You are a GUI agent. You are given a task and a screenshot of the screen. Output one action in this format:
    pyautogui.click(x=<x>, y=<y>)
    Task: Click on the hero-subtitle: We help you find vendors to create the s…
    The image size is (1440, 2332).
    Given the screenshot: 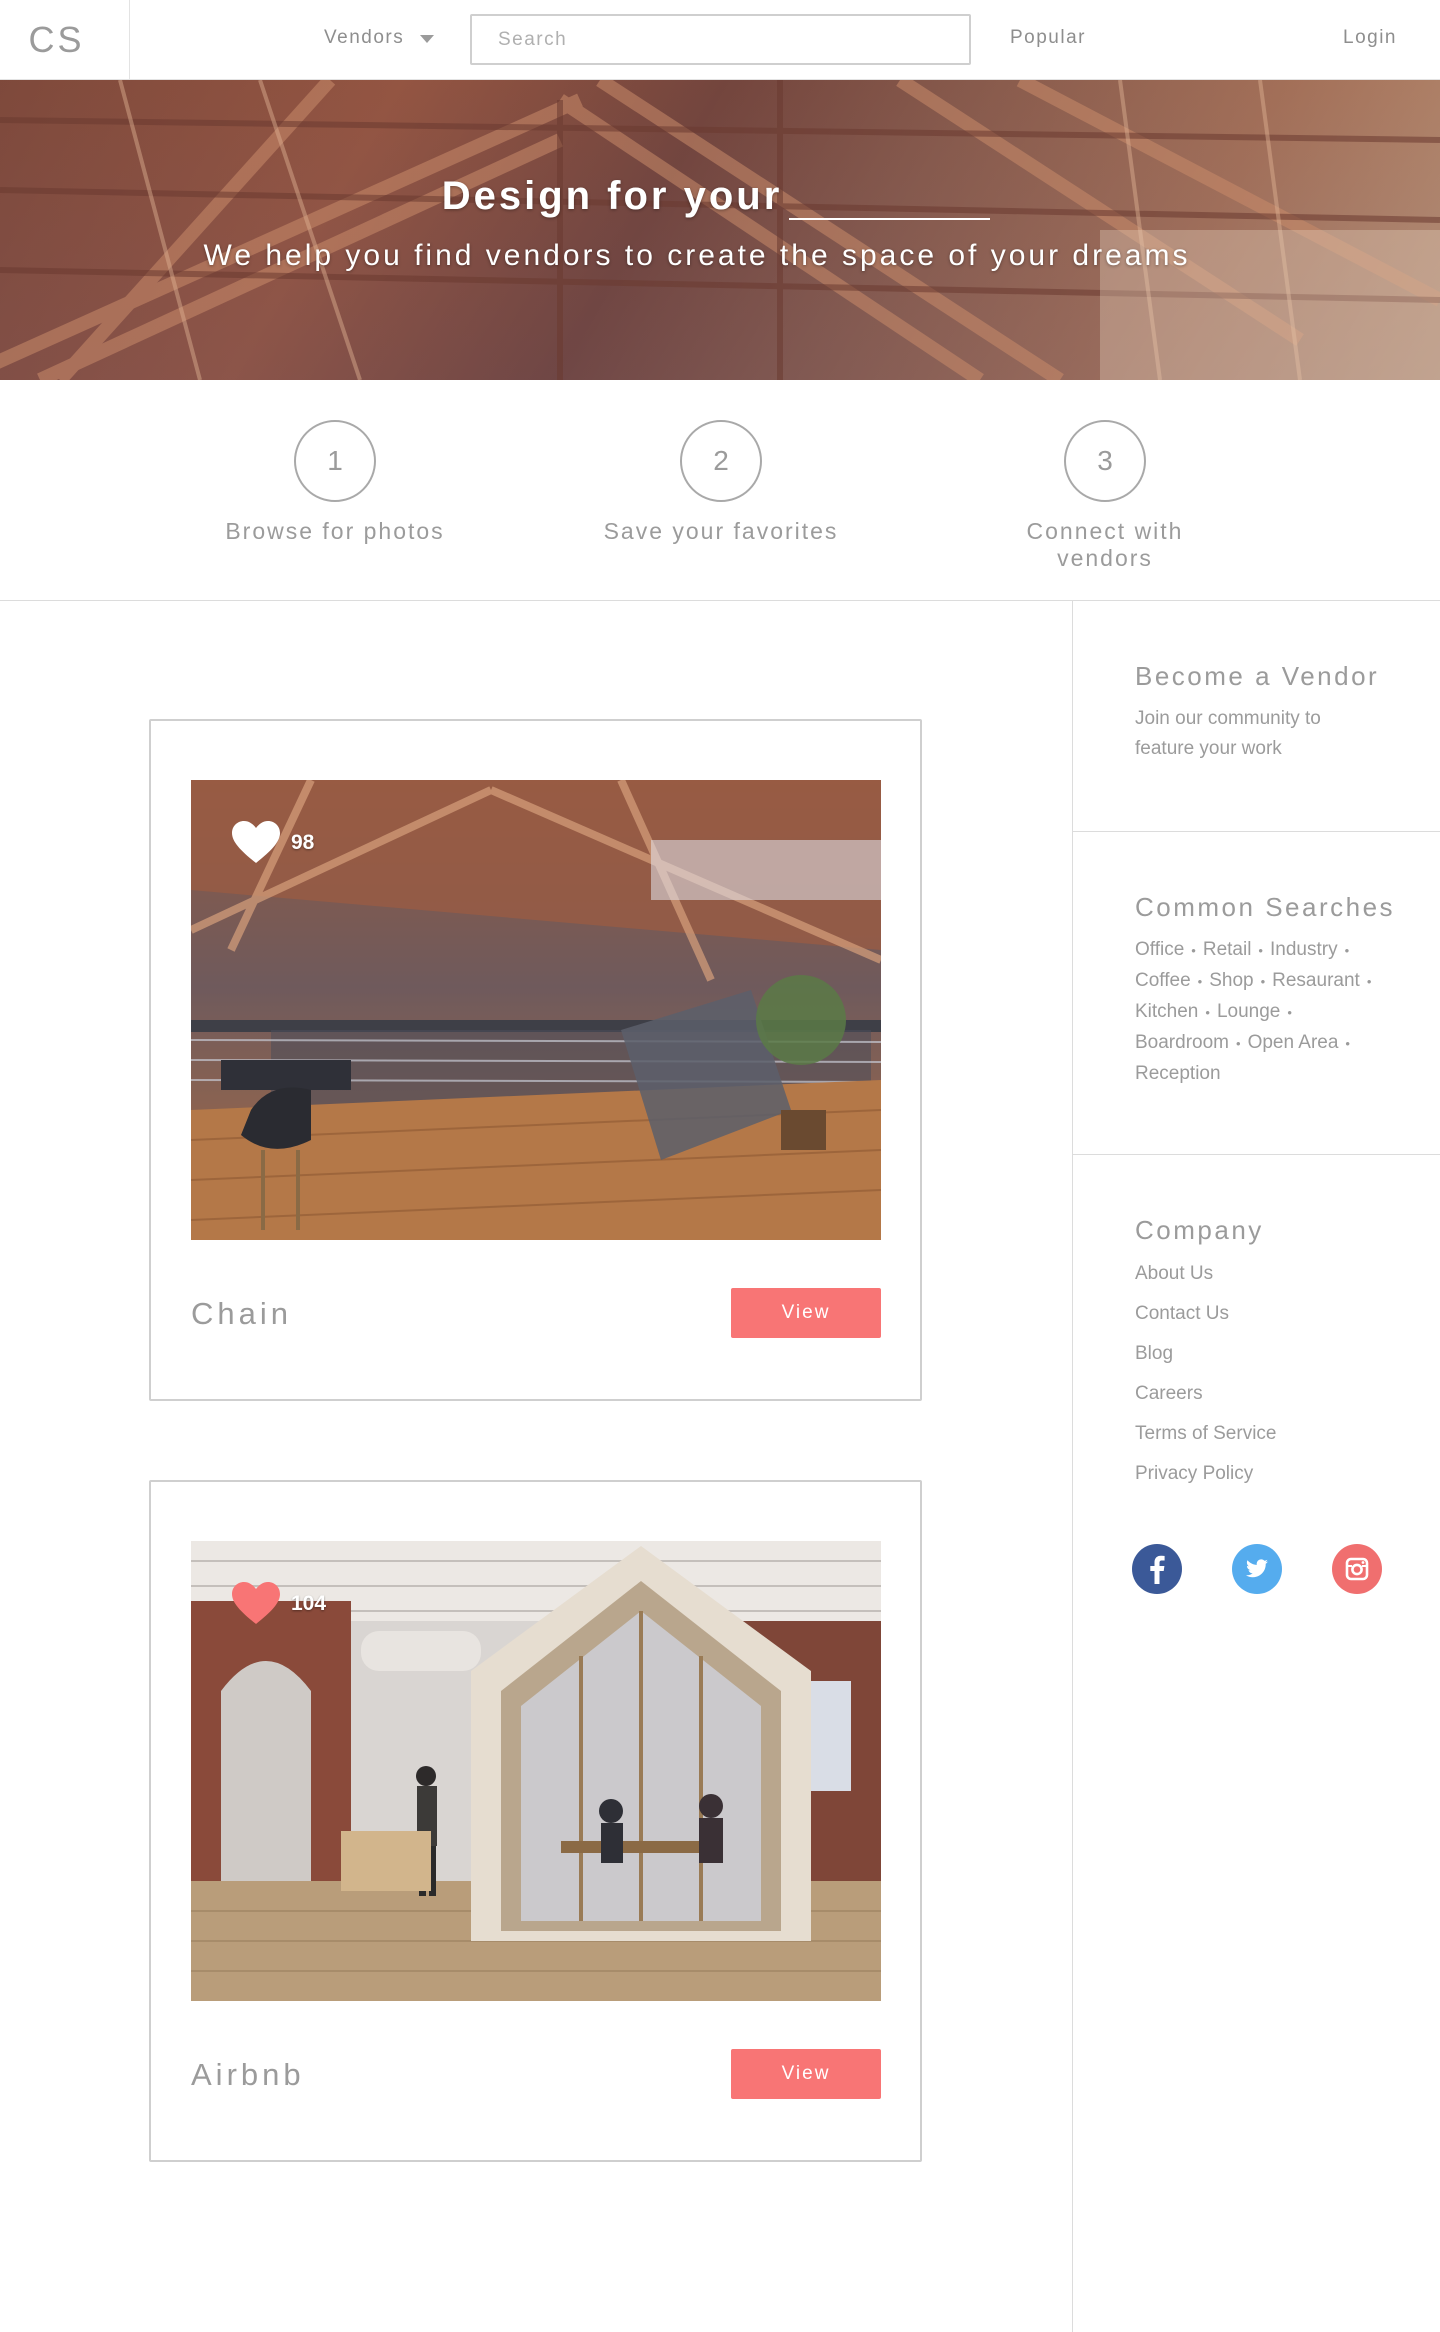 What is the action you would take?
    pyautogui.click(x=697, y=255)
    